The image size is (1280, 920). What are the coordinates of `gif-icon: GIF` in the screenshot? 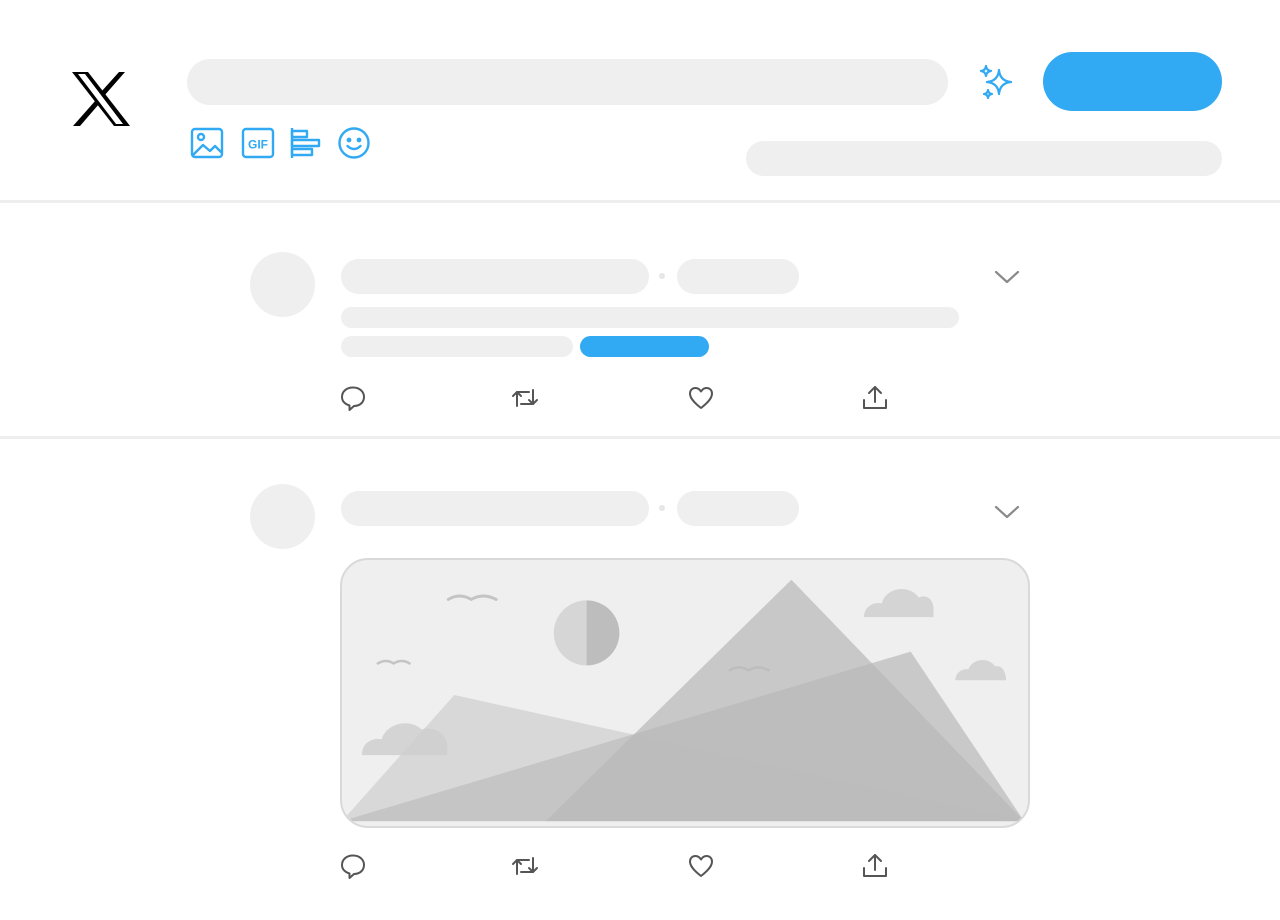 It's located at (258, 143).